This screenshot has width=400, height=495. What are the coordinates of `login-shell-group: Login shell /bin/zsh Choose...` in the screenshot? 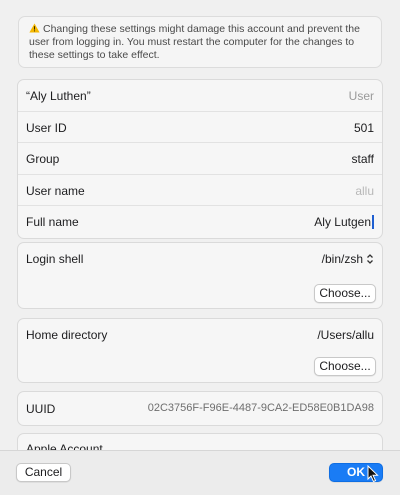 It's located at (200, 275).